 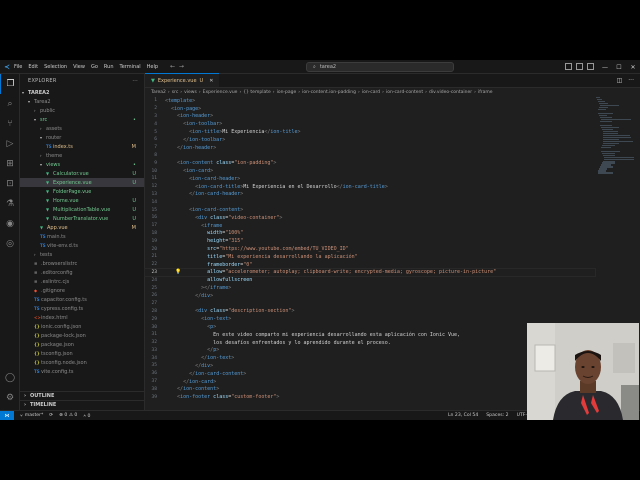 I want to click on file-item: ▼ Calculator.vue U, so click(x=82, y=173).